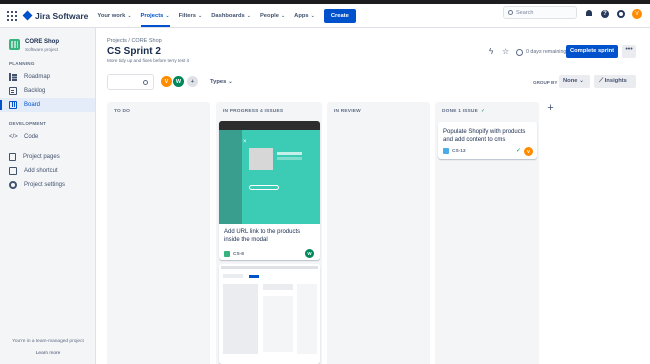 The width and height of the screenshot is (650, 364). I want to click on task-icon, so click(446, 151).